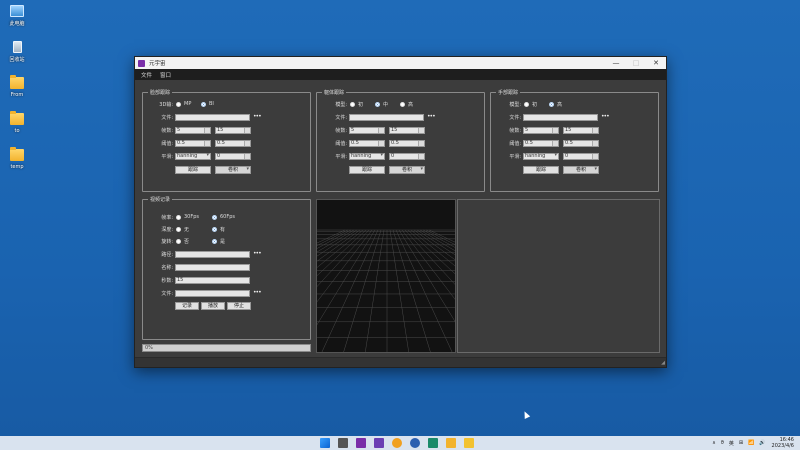 Image resolution: width=800 pixels, height=450 pixels. I want to click on radio-label: 有, so click(223, 230).